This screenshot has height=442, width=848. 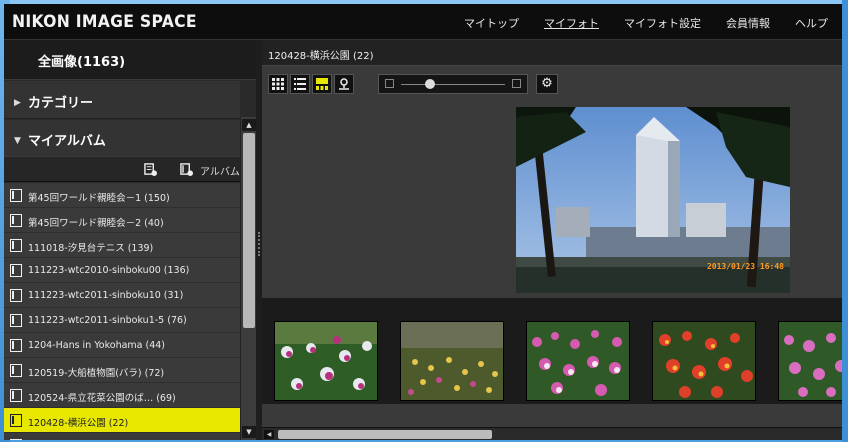 I want to click on album-item: 111018-汐見台テニス (139), so click(x=122, y=245).